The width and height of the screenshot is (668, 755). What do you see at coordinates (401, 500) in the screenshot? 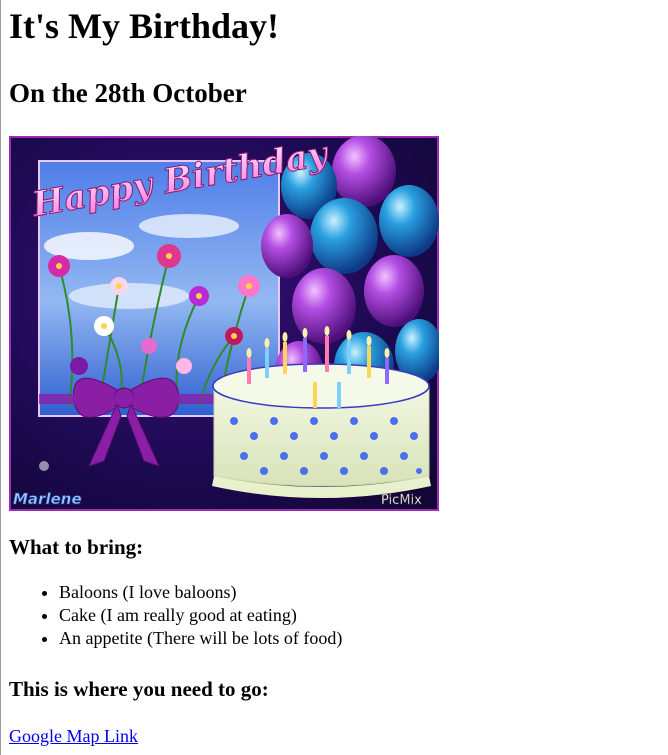
I see `watermark-text: PicMix` at bounding box center [401, 500].